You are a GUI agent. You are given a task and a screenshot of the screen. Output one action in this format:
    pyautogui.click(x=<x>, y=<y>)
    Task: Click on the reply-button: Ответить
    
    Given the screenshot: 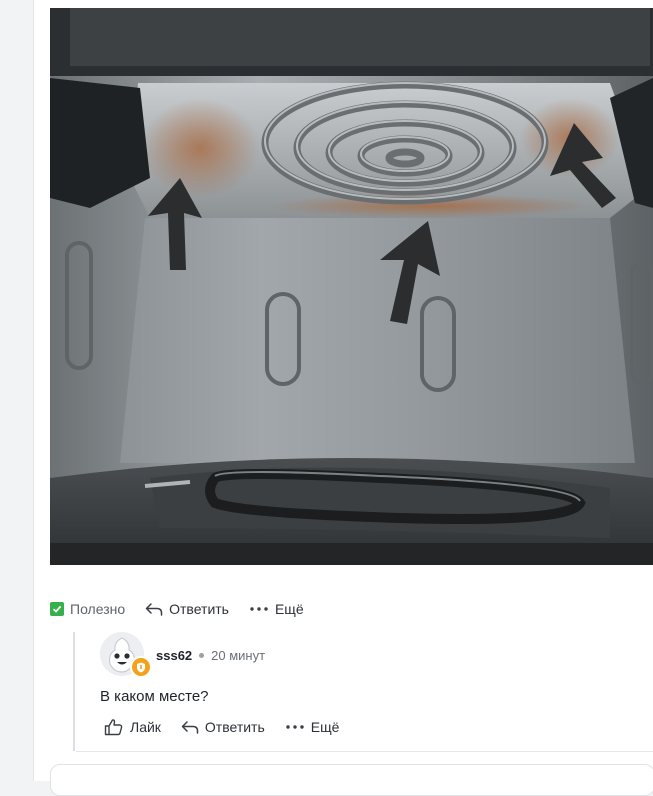 What is the action you would take?
    pyautogui.click(x=187, y=609)
    